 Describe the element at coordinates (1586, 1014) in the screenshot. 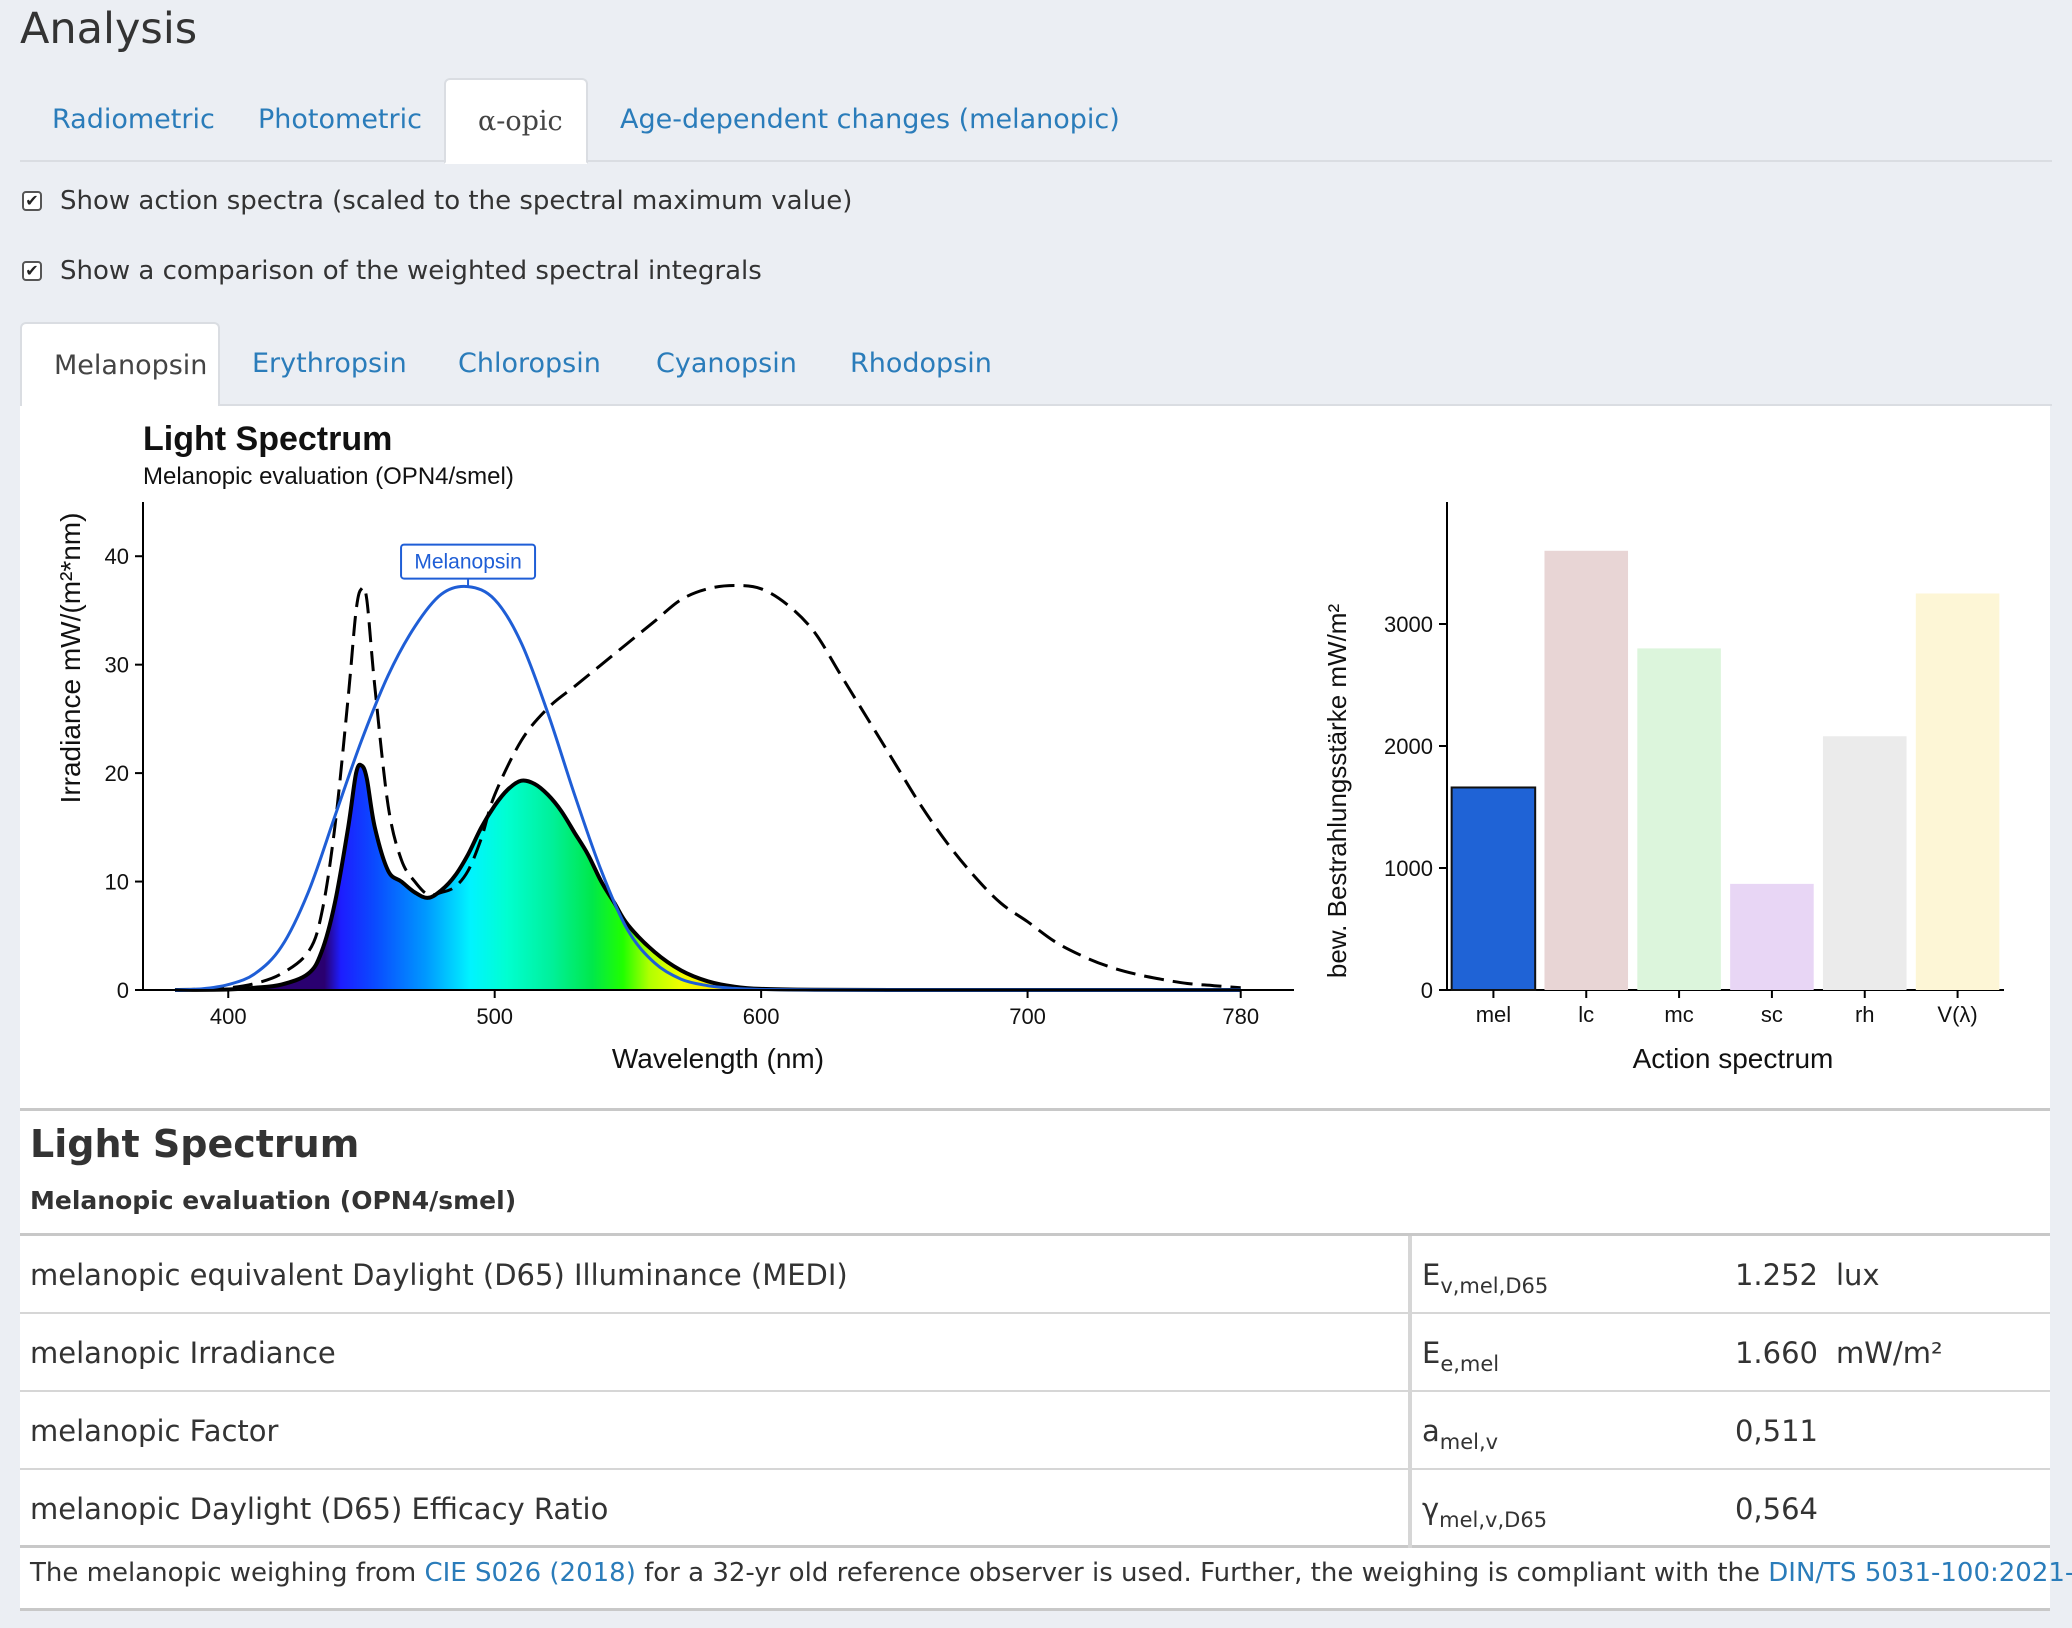

I see `bar-category-label: lc` at that location.